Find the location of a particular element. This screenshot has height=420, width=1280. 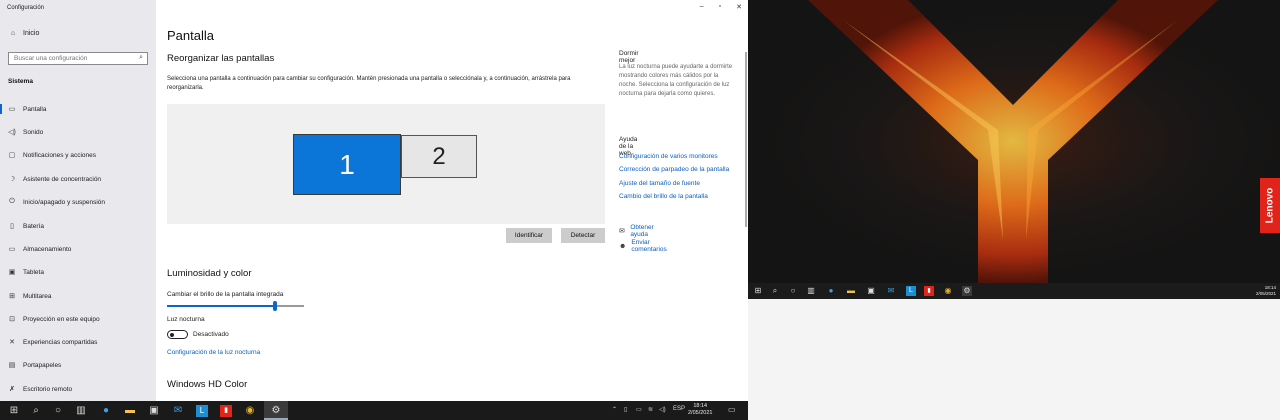

network-tray-icon: ▭ is located at coordinates (639, 409).